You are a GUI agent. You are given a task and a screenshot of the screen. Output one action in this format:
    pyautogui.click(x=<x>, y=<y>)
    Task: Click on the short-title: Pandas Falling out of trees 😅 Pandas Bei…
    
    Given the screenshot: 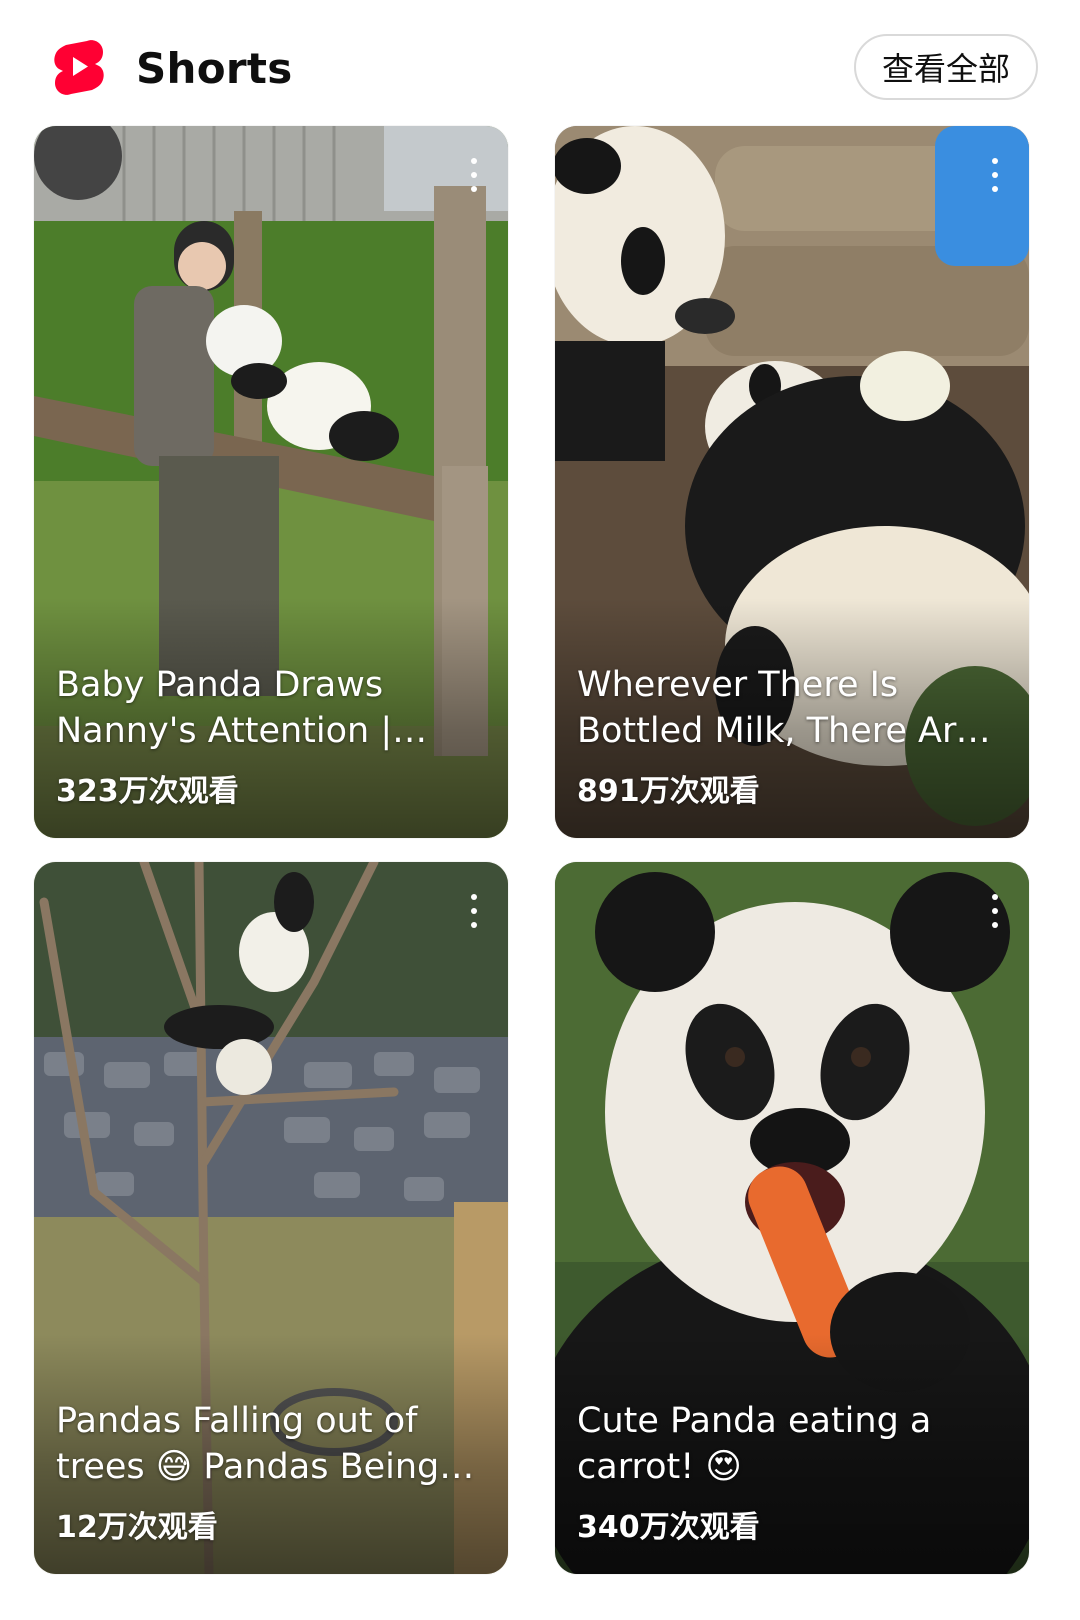 What is the action you would take?
    pyautogui.click(x=248, y=1444)
    